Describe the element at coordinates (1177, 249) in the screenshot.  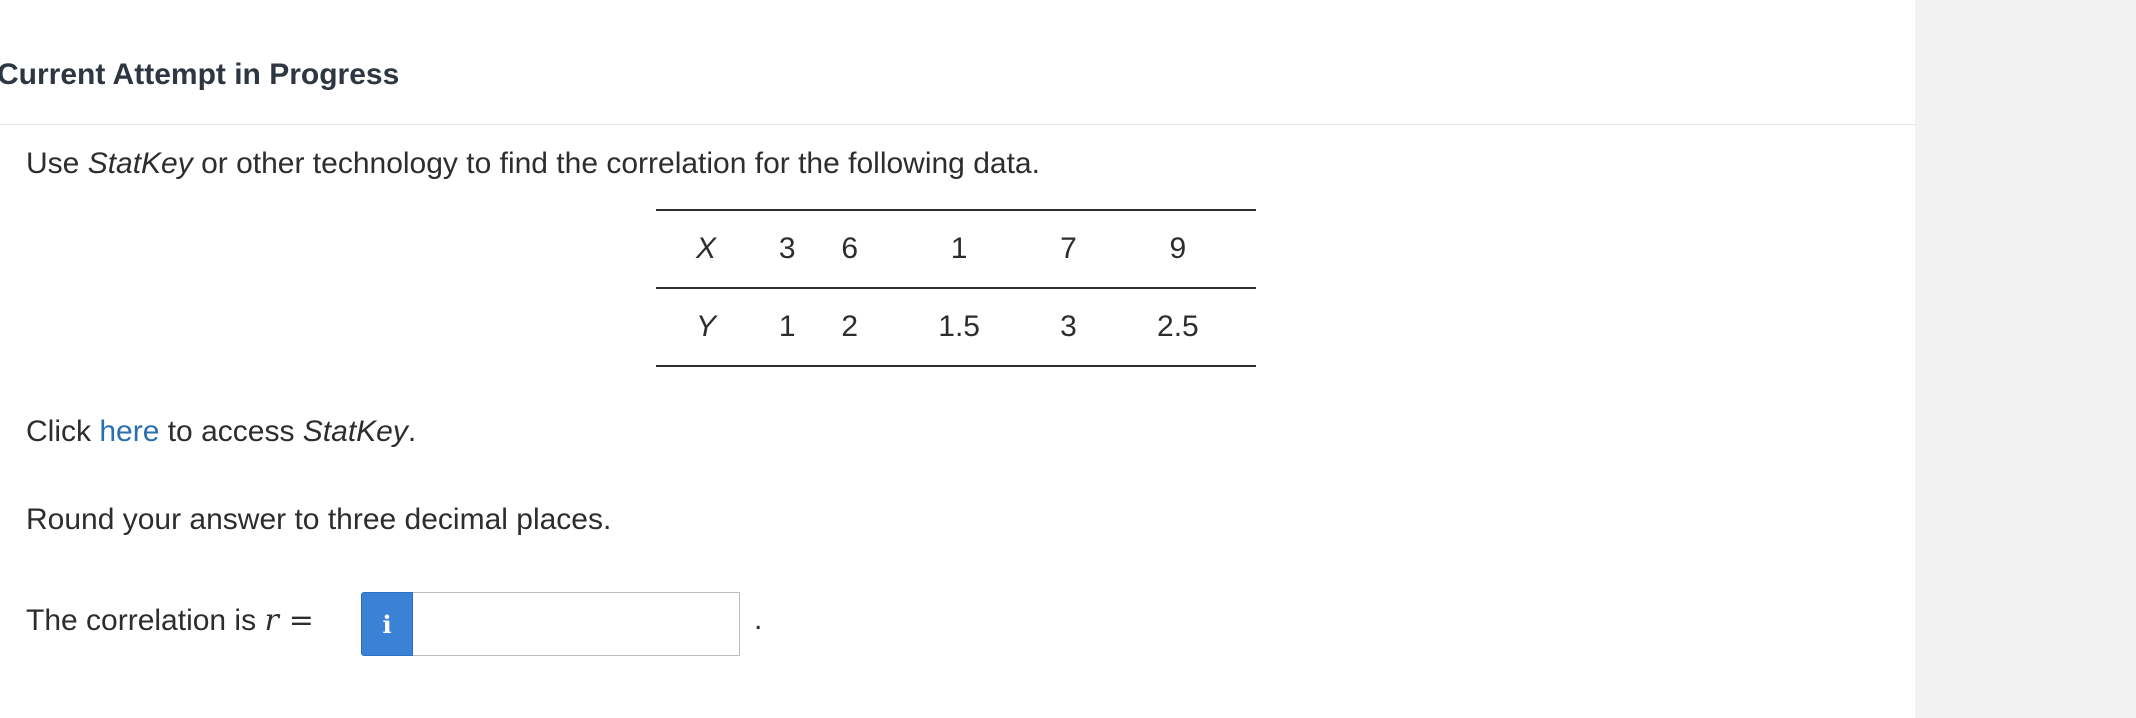
I see `table-cell: 9` at that location.